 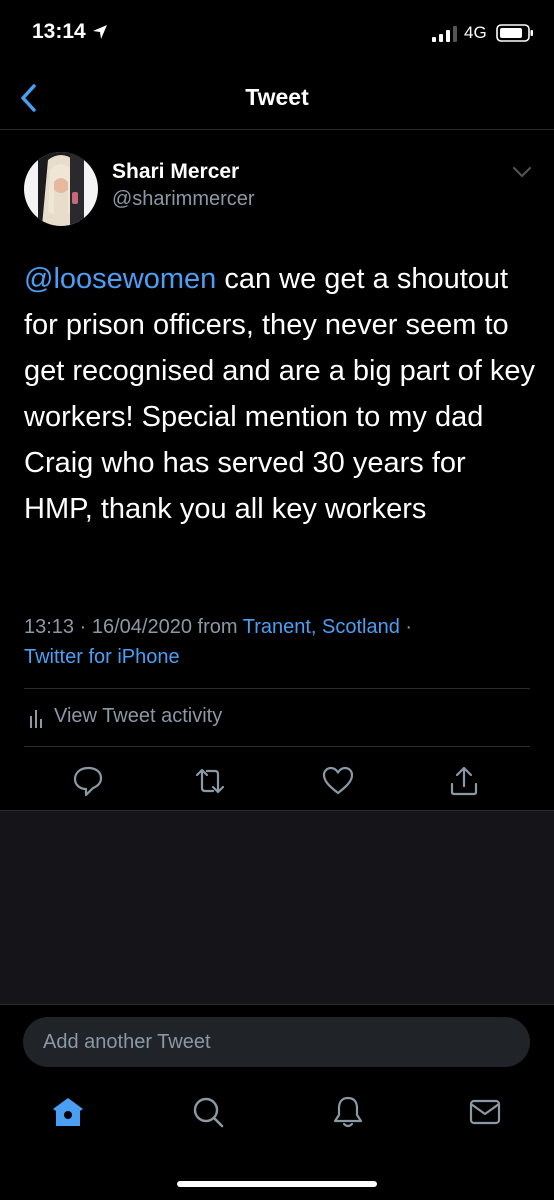 I want to click on network-label: 4G, so click(x=475, y=32).